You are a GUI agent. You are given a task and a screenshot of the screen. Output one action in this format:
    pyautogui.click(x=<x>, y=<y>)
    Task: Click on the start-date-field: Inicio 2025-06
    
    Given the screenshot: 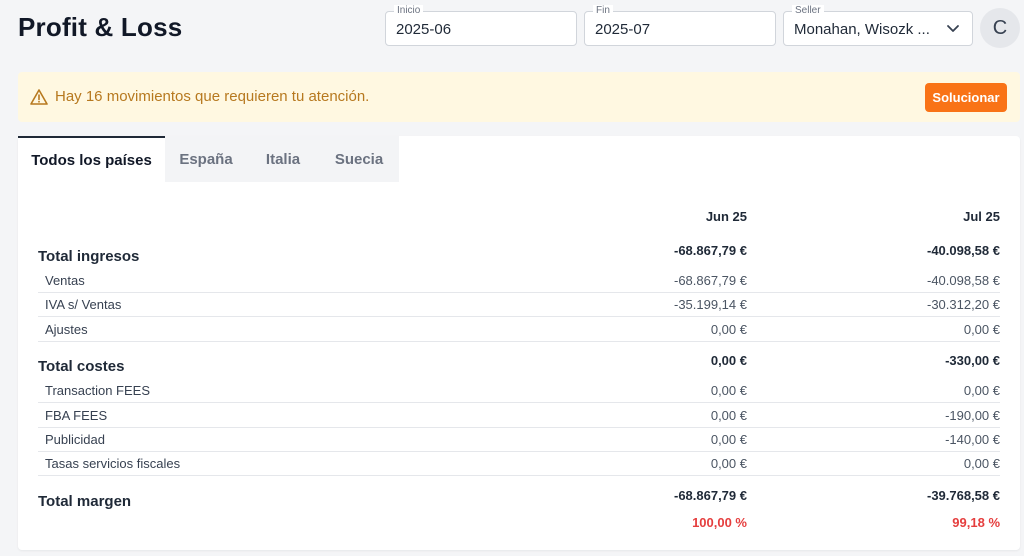 What is the action you would take?
    pyautogui.click(x=481, y=25)
    